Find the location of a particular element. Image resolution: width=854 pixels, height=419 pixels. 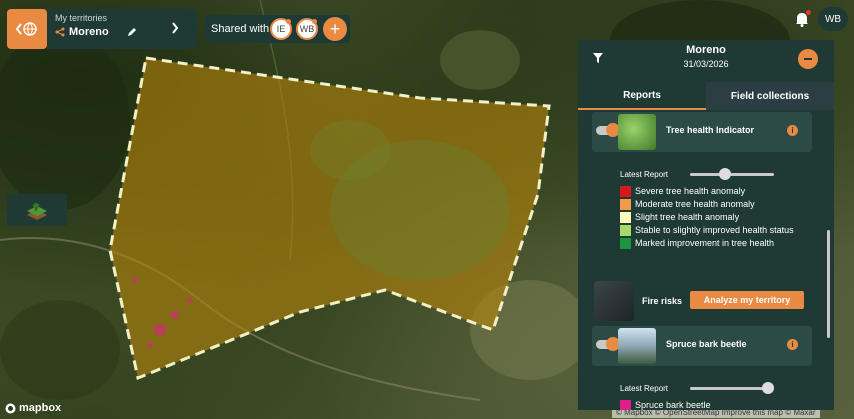

collapse-panel-button is located at coordinates (808, 59).